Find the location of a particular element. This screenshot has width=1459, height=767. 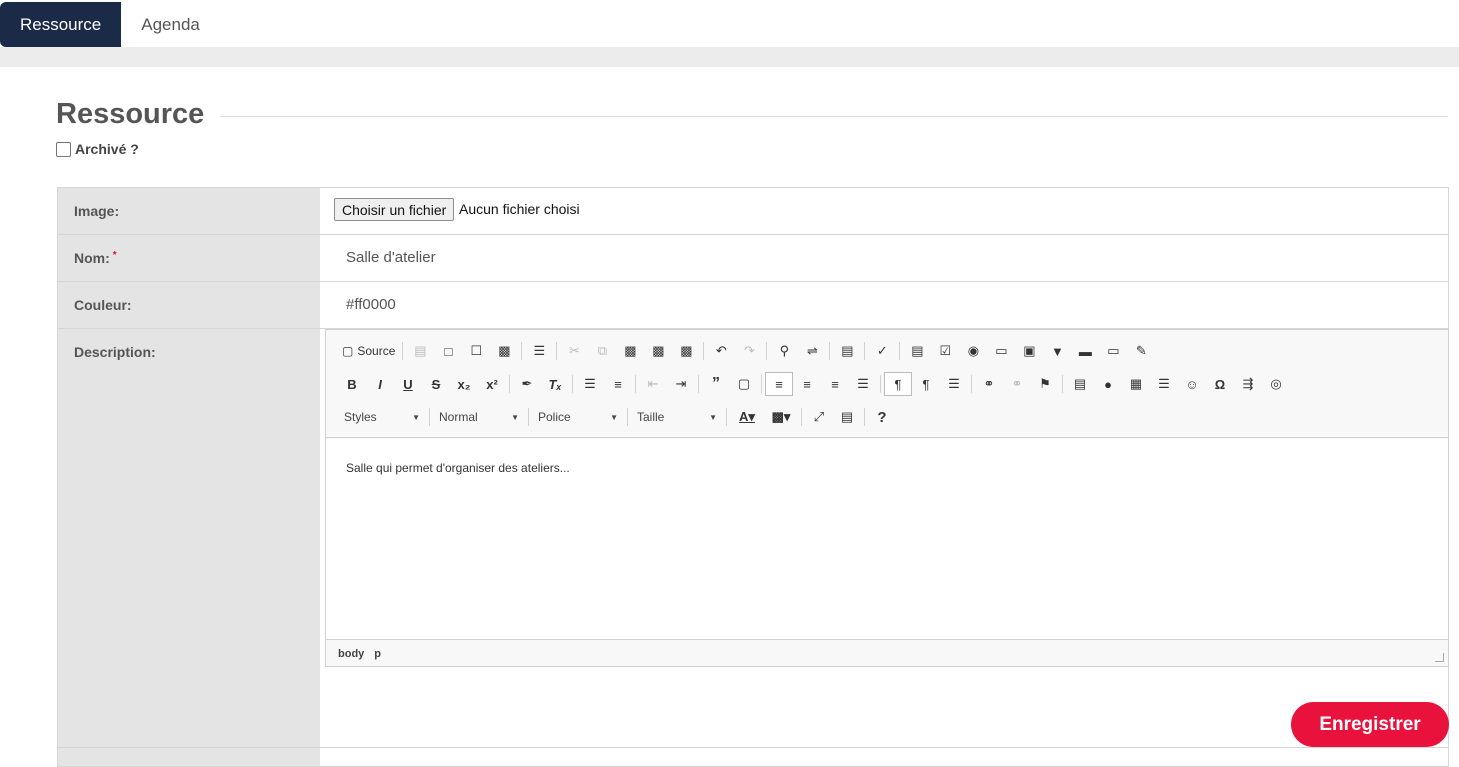

path-body: body is located at coordinates (351, 654).